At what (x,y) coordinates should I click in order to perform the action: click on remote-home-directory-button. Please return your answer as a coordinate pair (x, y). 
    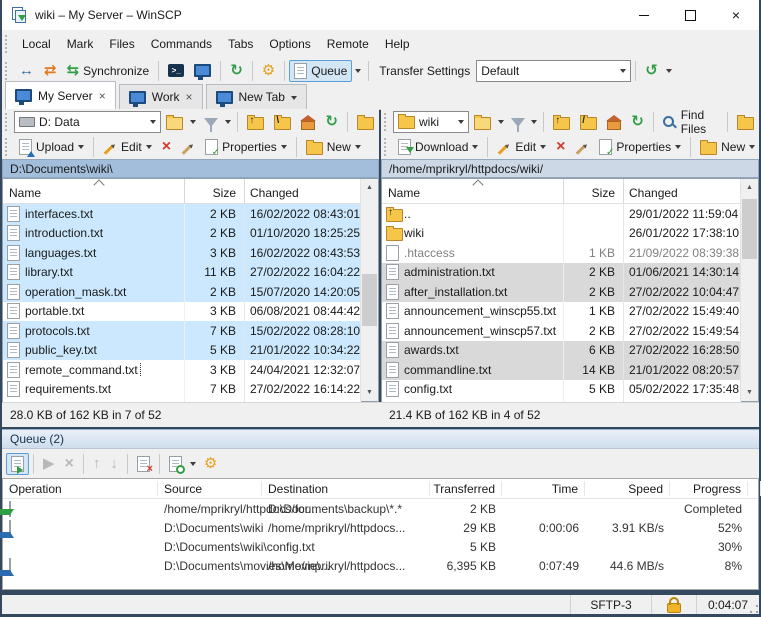
    Looking at the image, I should click on (614, 122).